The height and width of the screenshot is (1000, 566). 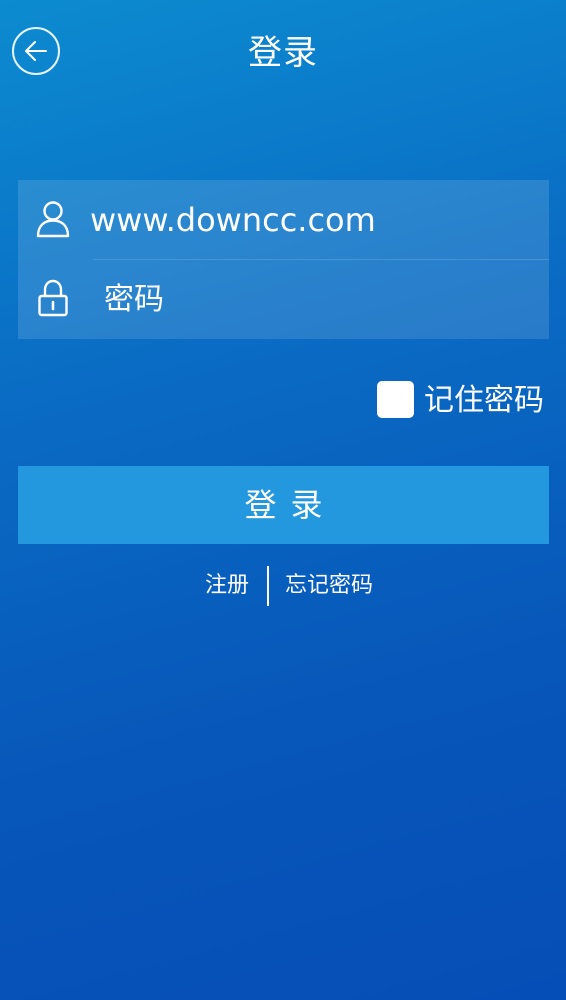 What do you see at coordinates (324, 300) in the screenshot?
I see `password-input` at bounding box center [324, 300].